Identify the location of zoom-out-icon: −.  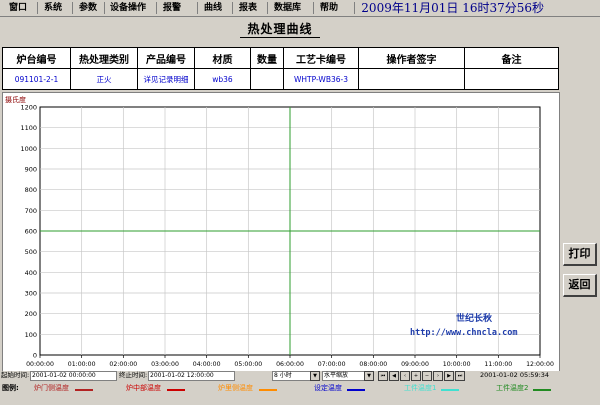
(427, 376).